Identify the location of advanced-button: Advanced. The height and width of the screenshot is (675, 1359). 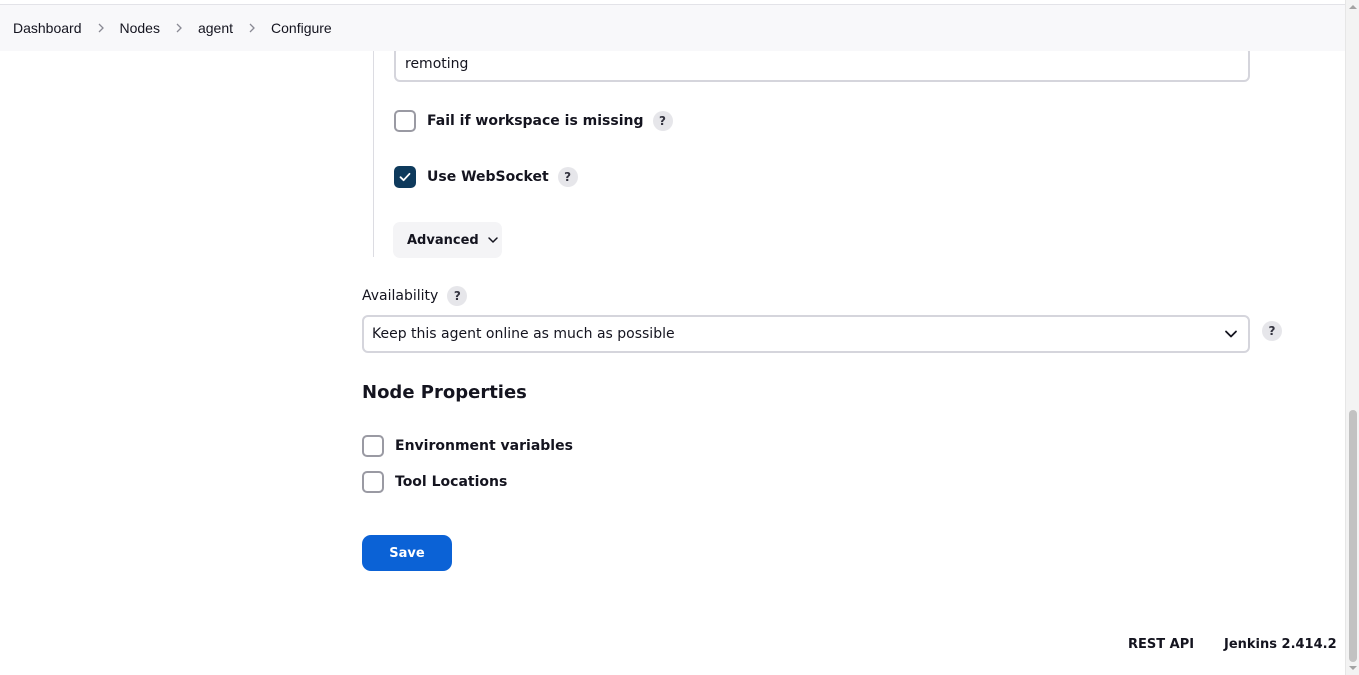
(447, 240).